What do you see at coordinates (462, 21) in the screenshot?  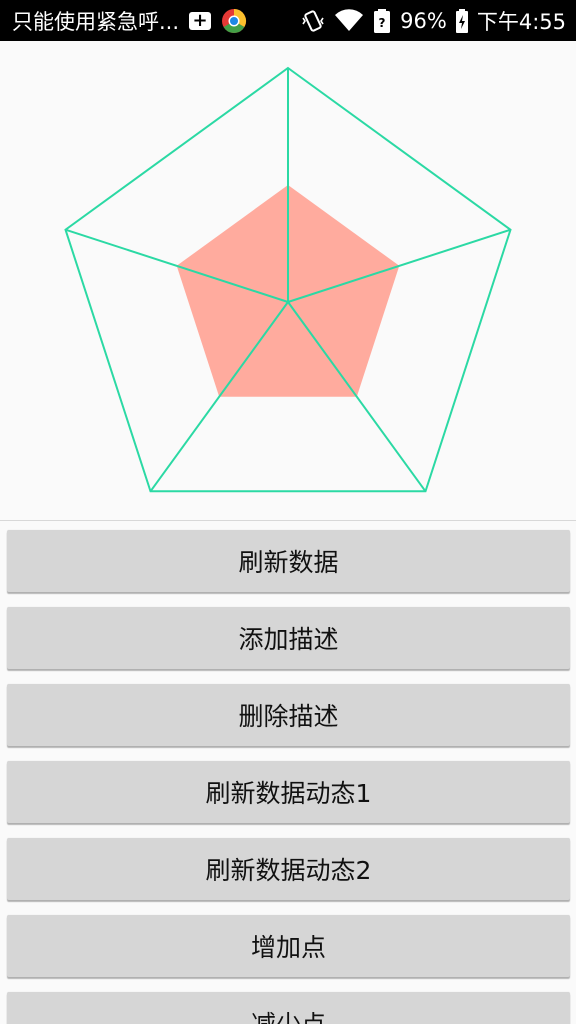 I see `battery-level-icon` at bounding box center [462, 21].